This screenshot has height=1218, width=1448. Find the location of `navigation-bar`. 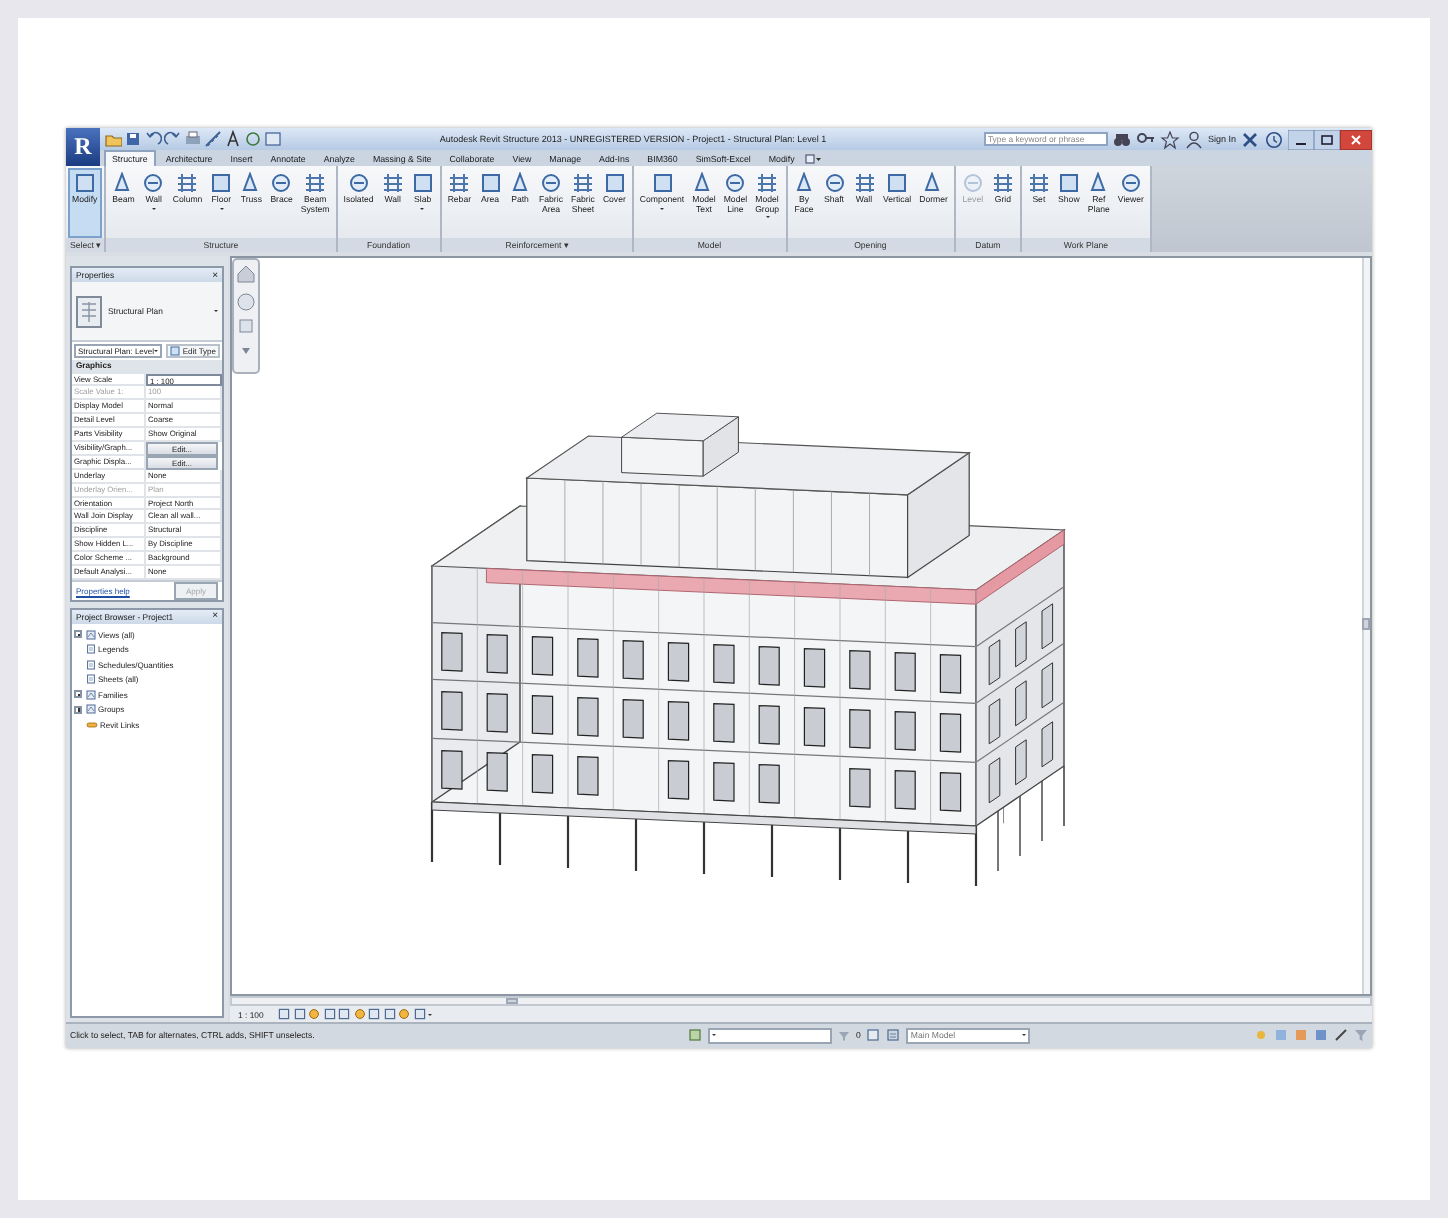

navigation-bar is located at coordinates (246, 316).